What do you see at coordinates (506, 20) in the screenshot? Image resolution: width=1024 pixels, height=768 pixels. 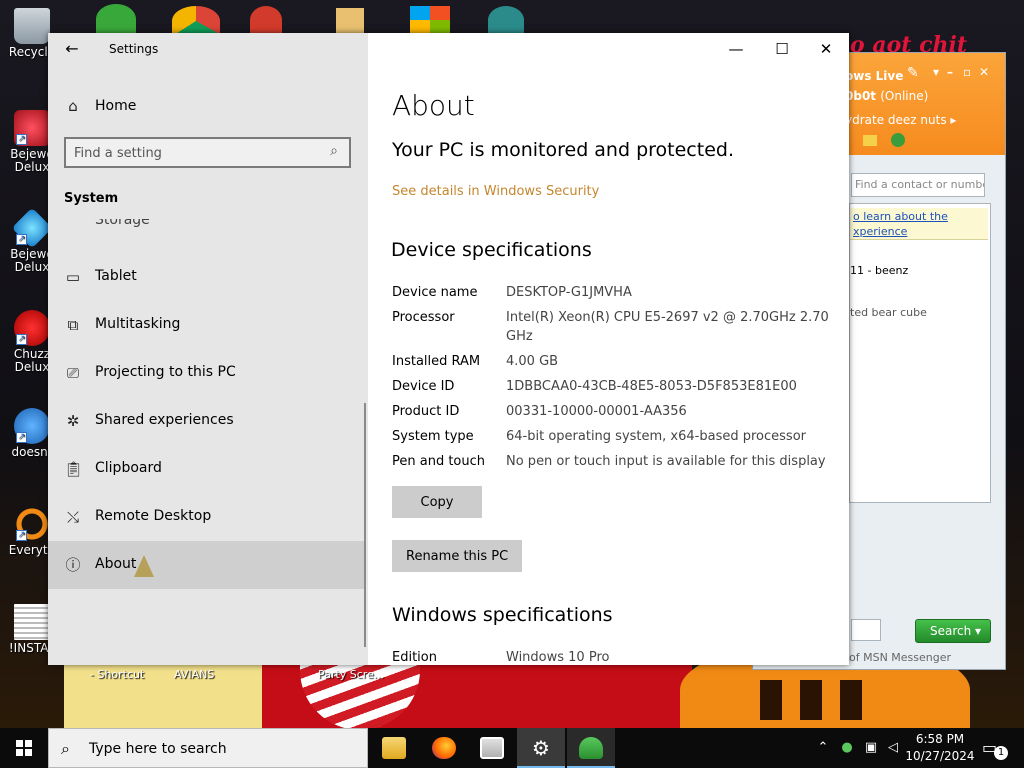 I see `character-icon` at bounding box center [506, 20].